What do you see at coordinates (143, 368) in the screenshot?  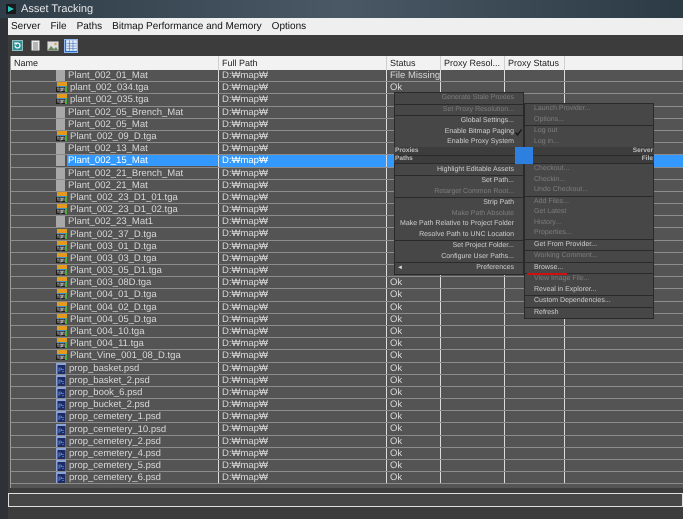 I see `file-name: prop_basket.psd` at bounding box center [143, 368].